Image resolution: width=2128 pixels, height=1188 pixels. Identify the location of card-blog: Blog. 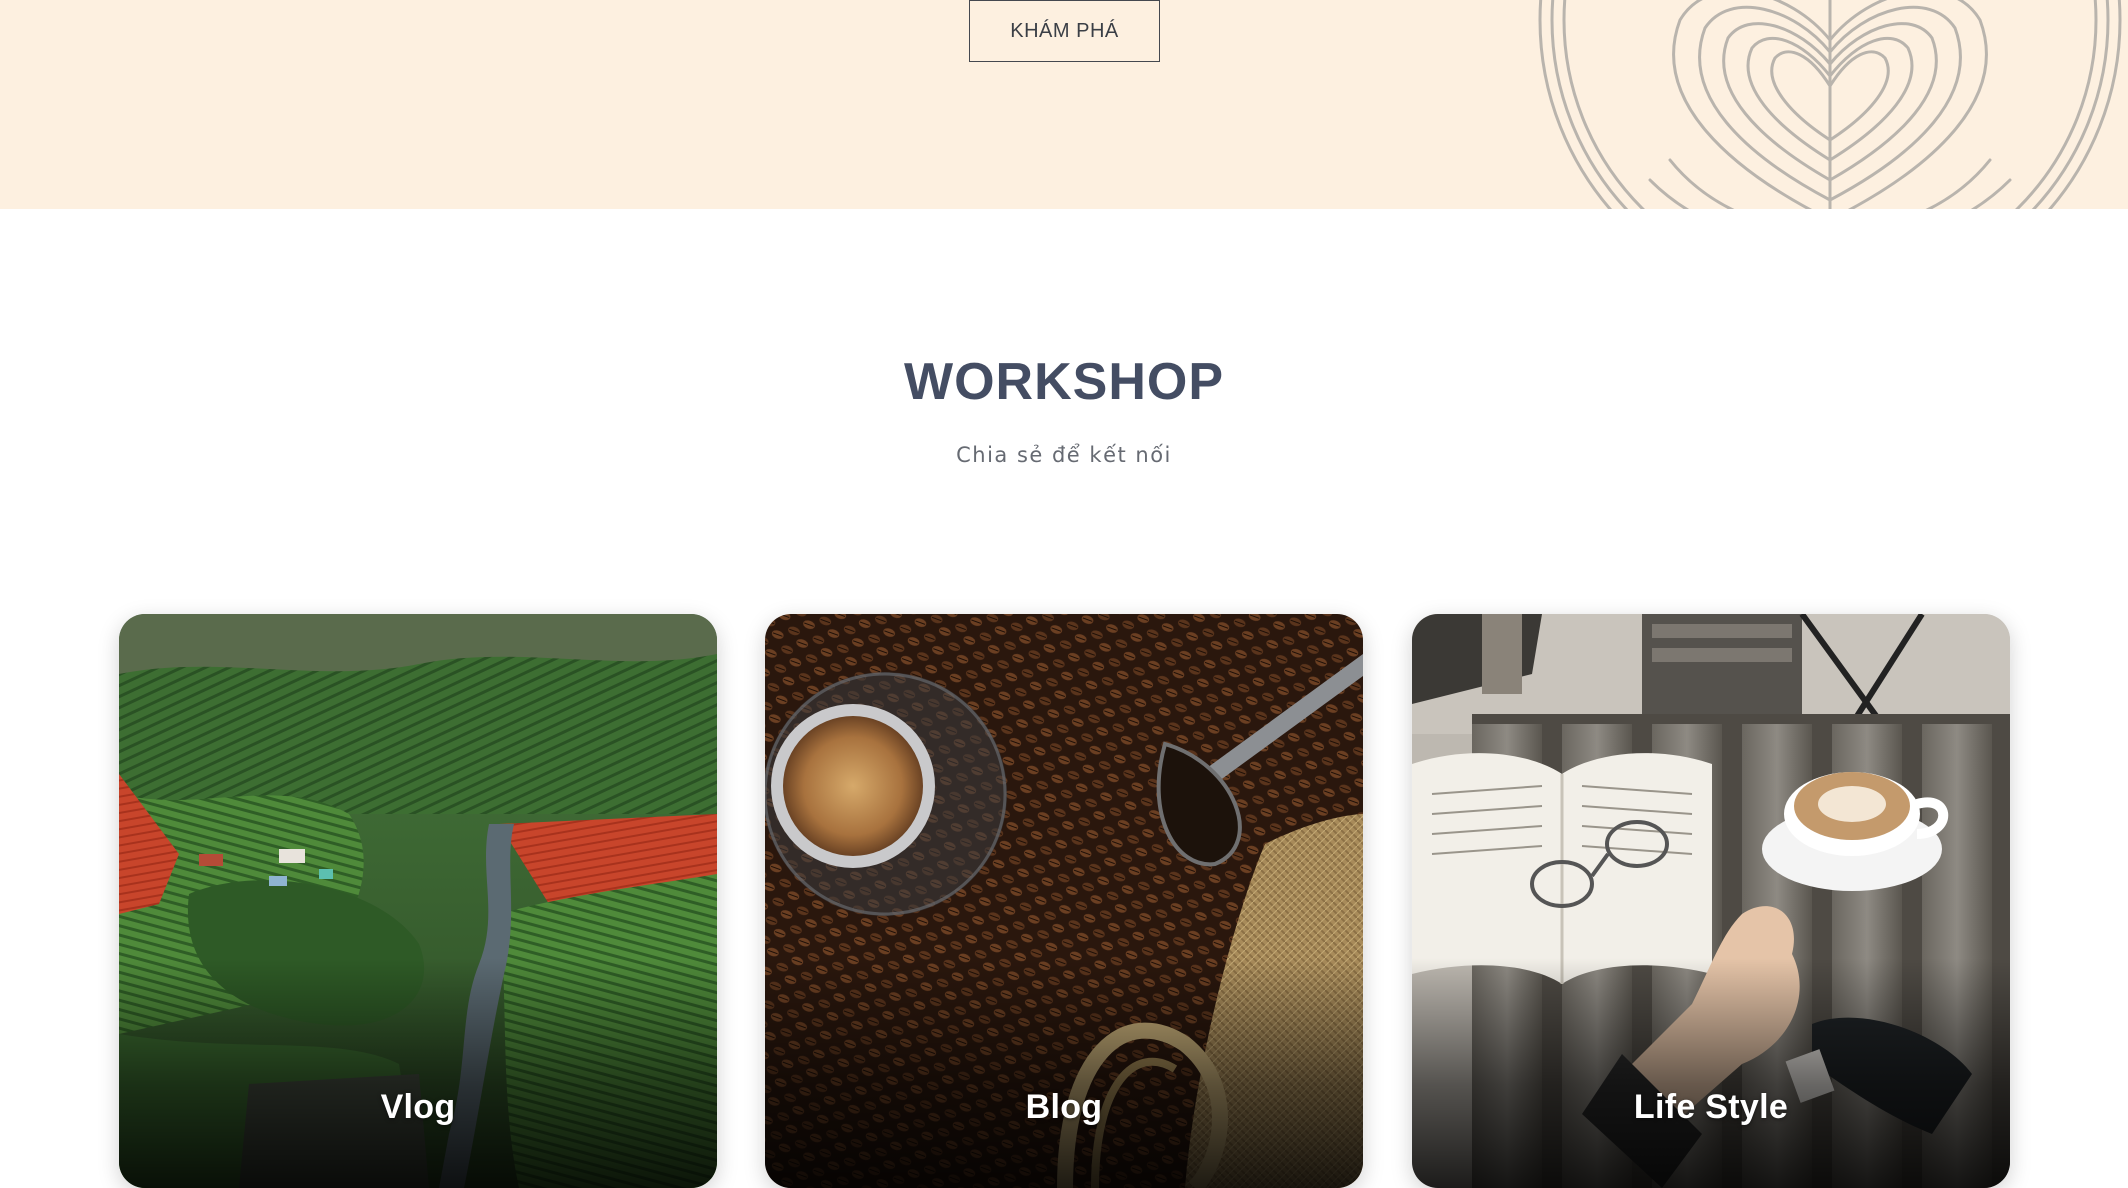
(1064, 901).